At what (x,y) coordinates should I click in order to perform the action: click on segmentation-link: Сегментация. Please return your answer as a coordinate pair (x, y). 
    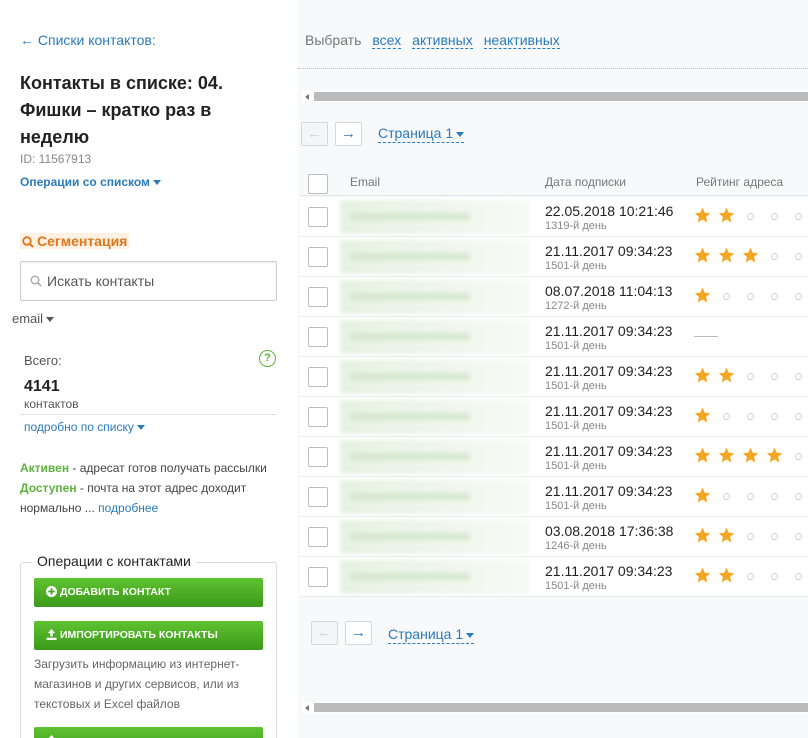
    Looking at the image, I should click on (75, 241).